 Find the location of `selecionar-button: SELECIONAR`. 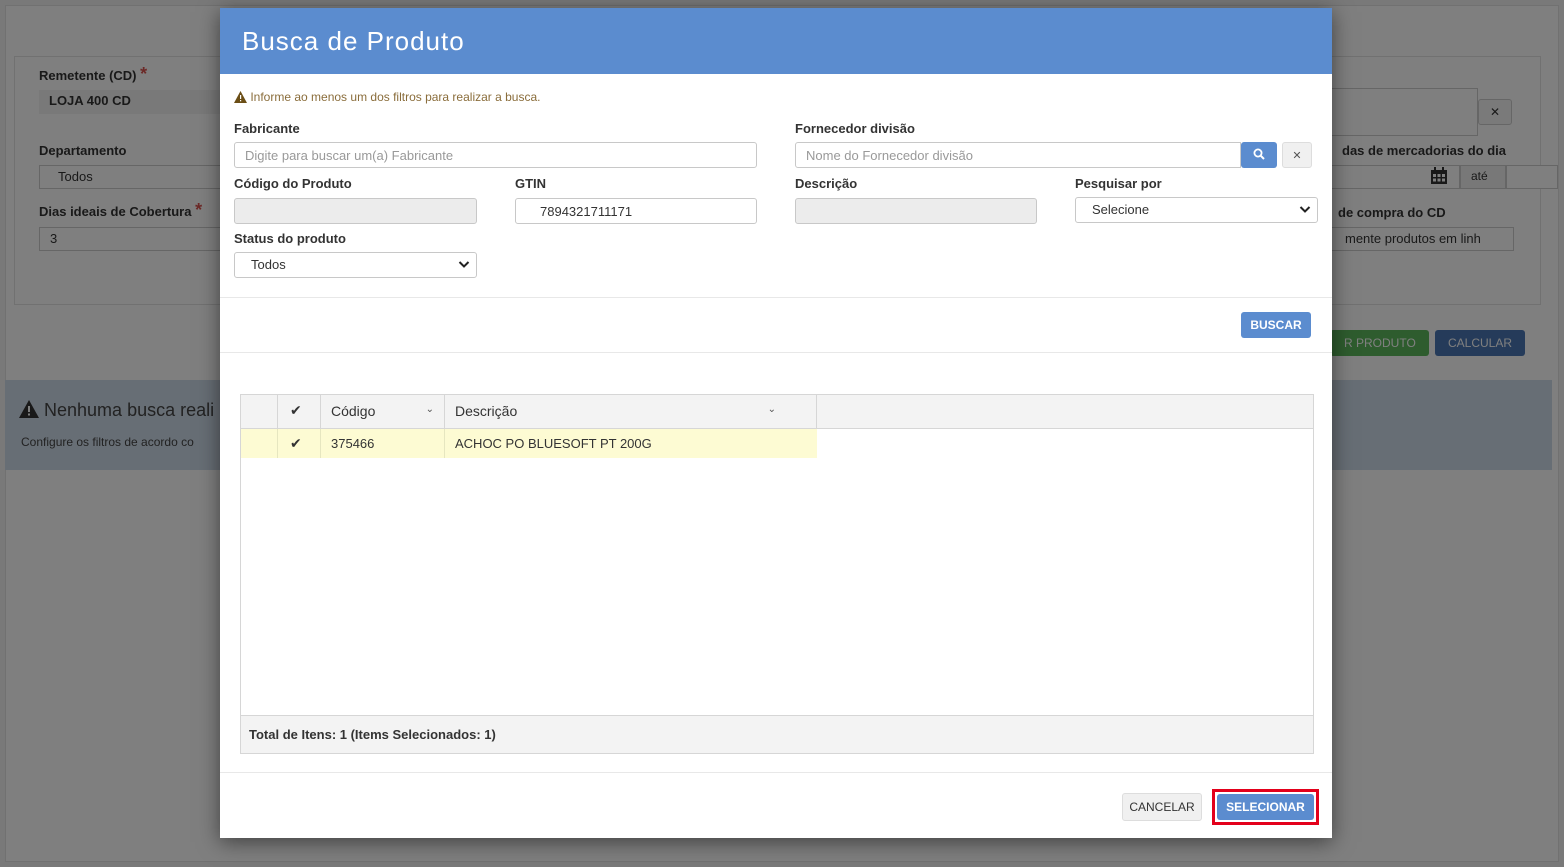

selecionar-button: SELECIONAR is located at coordinates (1265, 807).